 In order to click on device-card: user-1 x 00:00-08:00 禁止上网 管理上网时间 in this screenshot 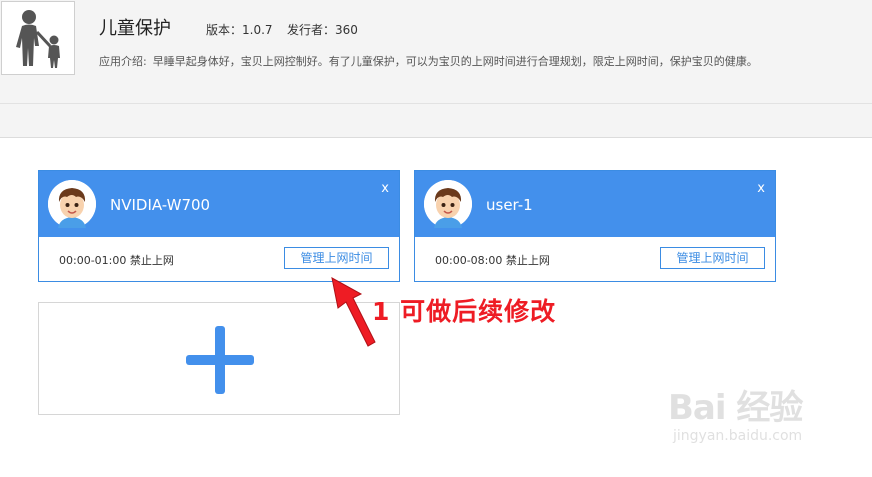, I will do `click(595, 226)`.